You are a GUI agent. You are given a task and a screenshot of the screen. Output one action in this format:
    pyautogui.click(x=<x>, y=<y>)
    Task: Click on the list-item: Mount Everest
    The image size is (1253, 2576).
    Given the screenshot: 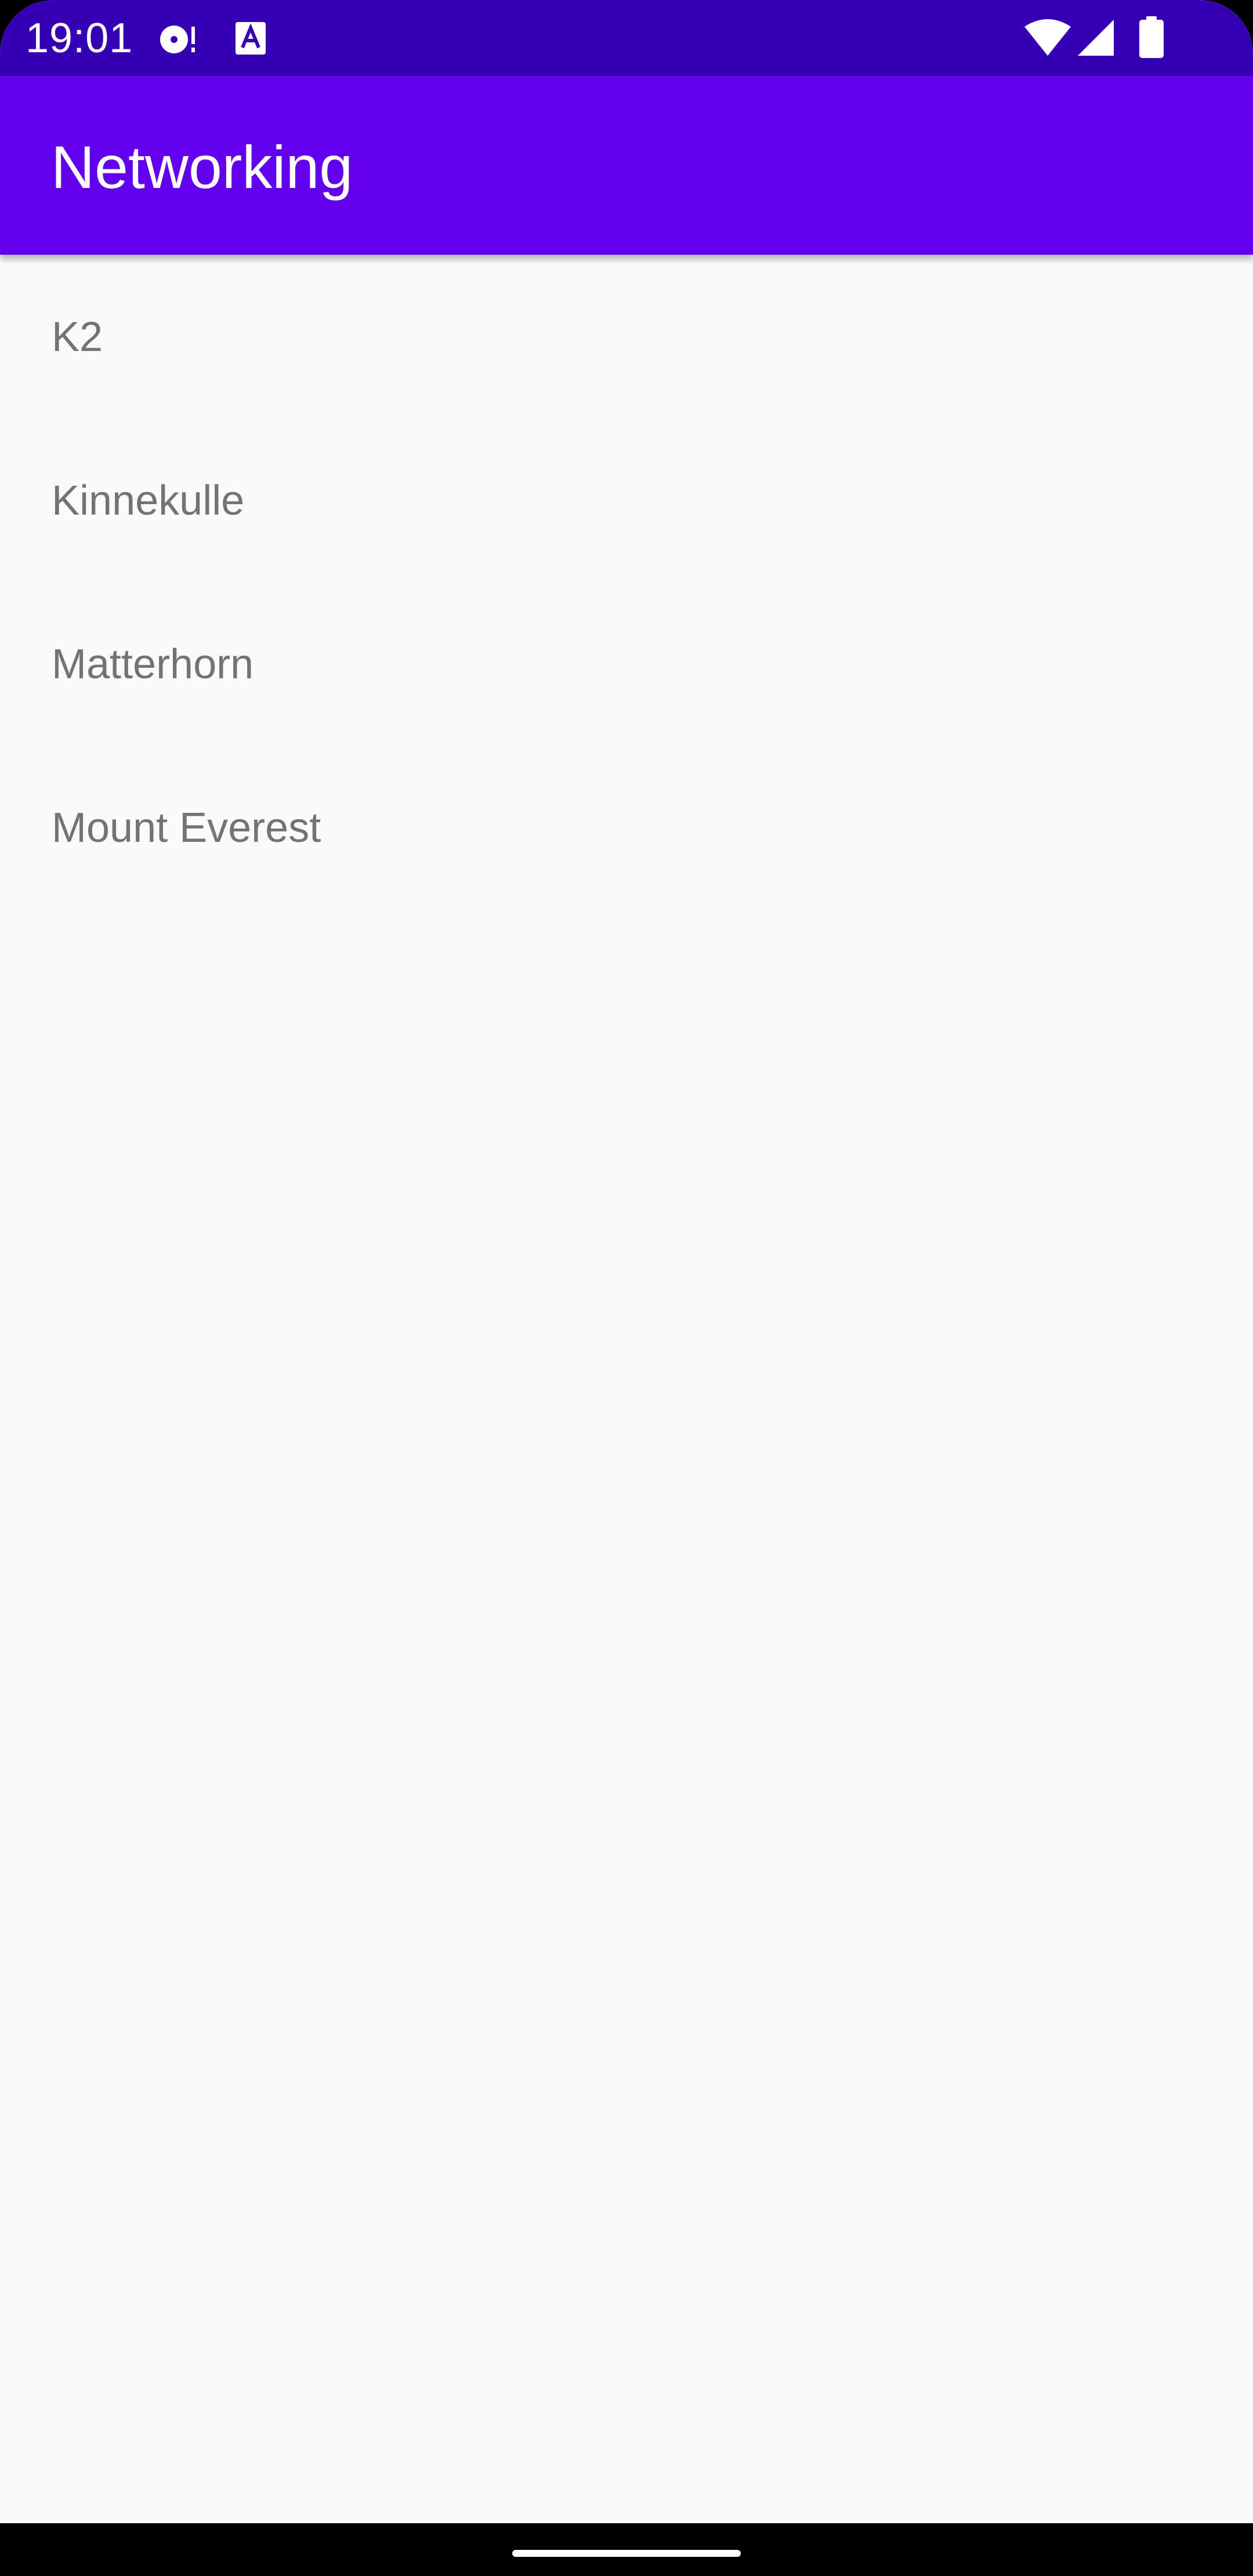 What is the action you would take?
    pyautogui.click(x=626, y=827)
    